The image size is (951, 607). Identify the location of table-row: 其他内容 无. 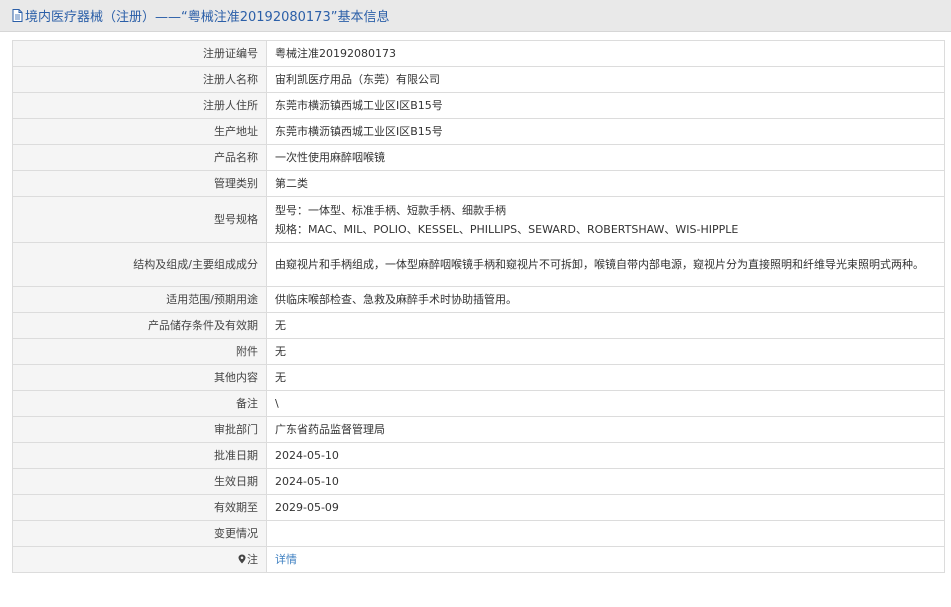
(478, 377).